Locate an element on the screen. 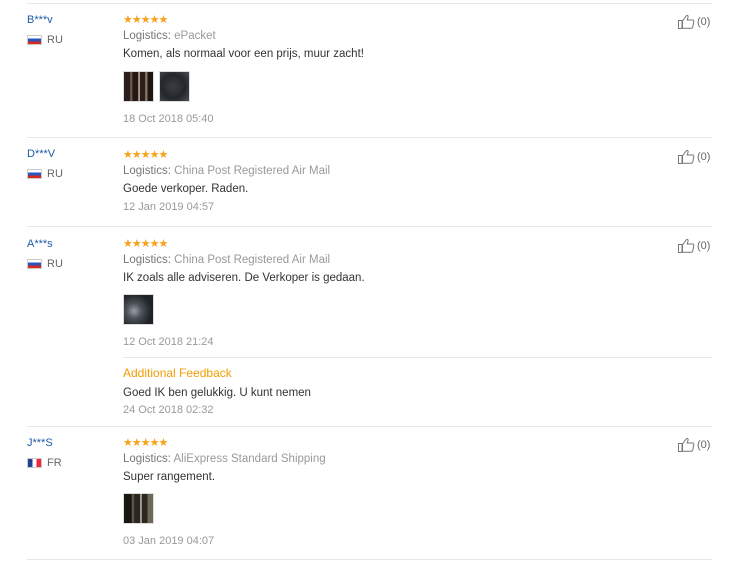  review-date: 12 Oct 2018 21:24 is located at coordinates (168, 342).